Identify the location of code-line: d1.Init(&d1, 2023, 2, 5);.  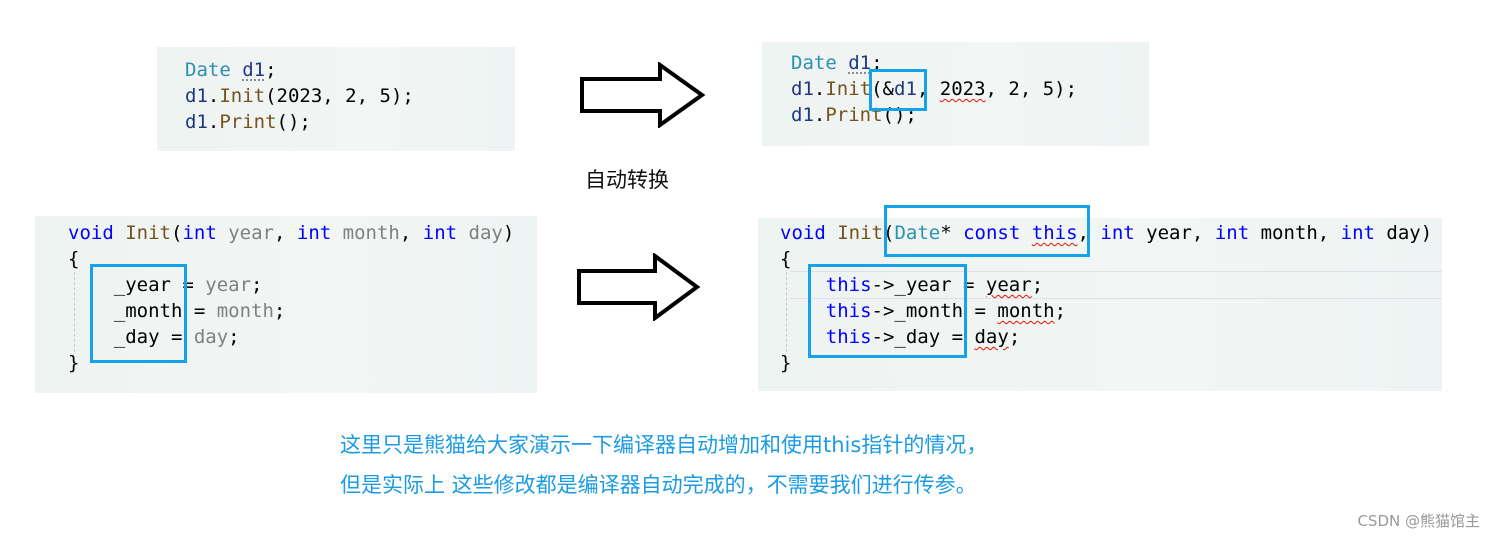
(934, 89).